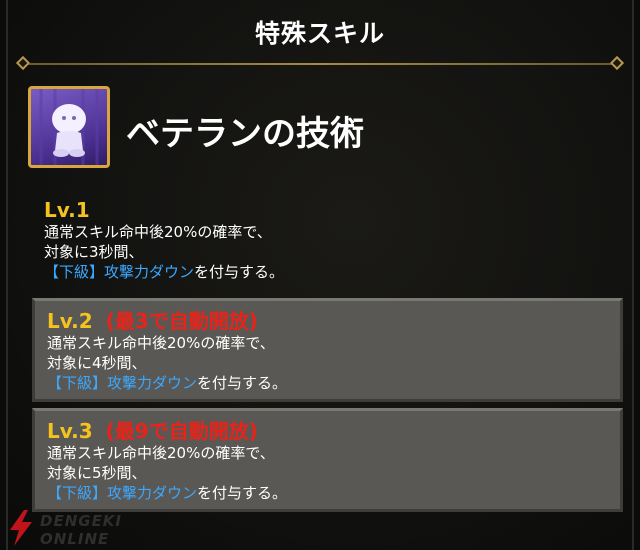  What do you see at coordinates (67, 210) in the screenshot?
I see `level-label: Lv.1` at bounding box center [67, 210].